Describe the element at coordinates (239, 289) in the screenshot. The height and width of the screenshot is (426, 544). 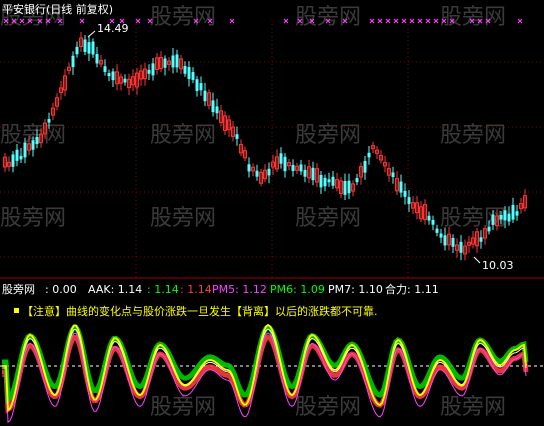
I see `indicator-pm5: PM5: 1.12` at that location.